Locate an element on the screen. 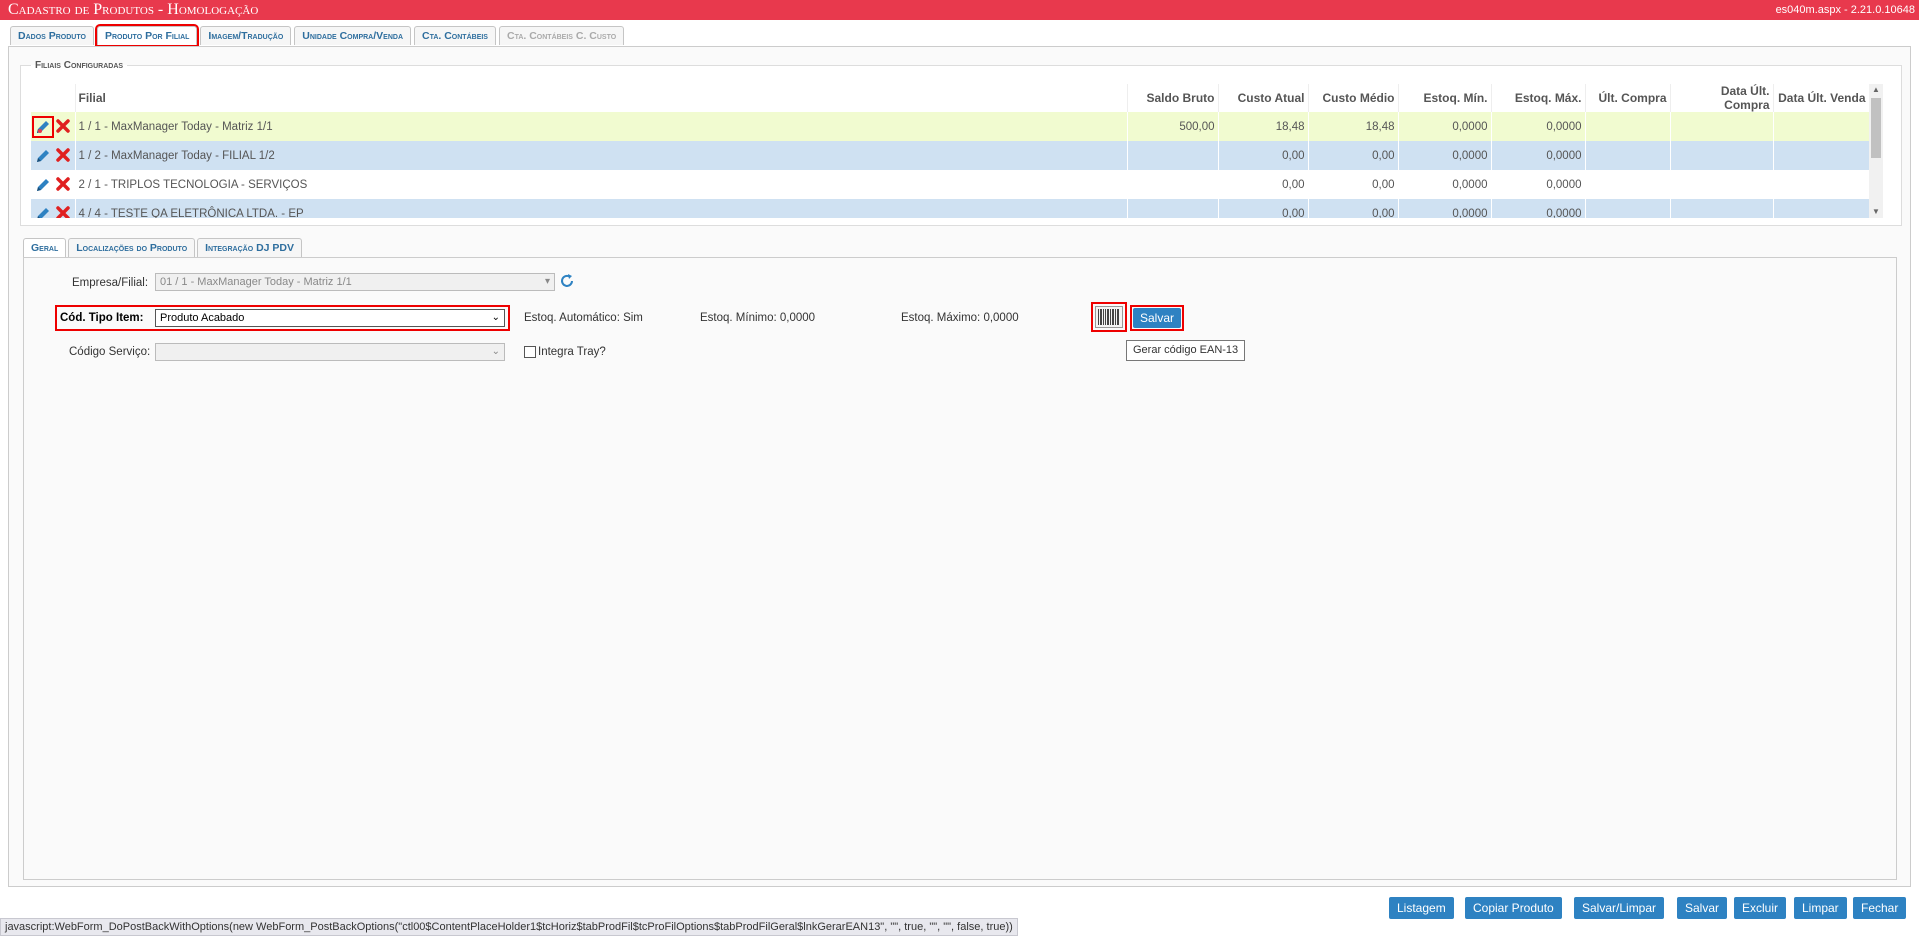  copiar-produto-button: Copiar Produto is located at coordinates (1513, 908).